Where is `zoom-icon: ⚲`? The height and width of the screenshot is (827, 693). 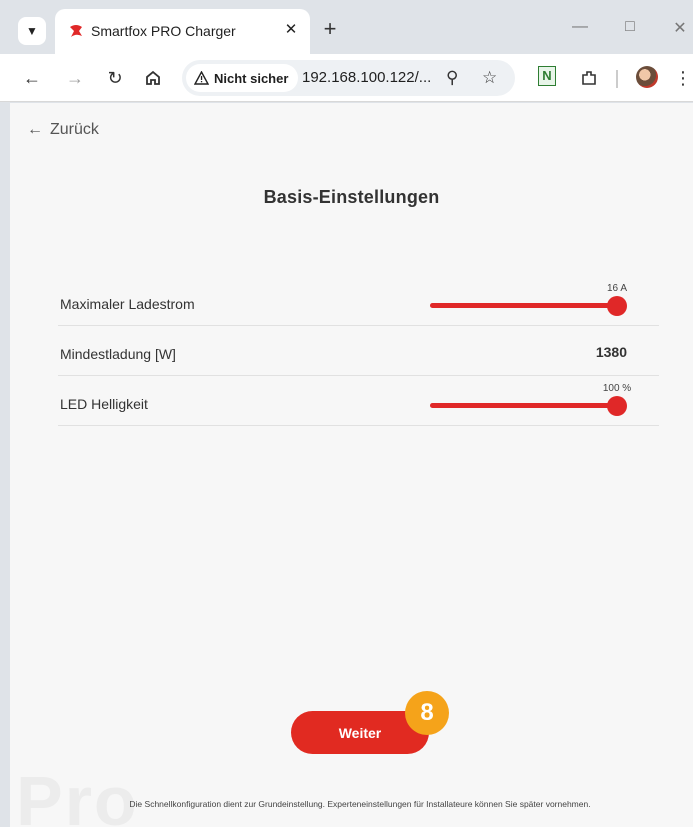 zoom-icon: ⚲ is located at coordinates (452, 78).